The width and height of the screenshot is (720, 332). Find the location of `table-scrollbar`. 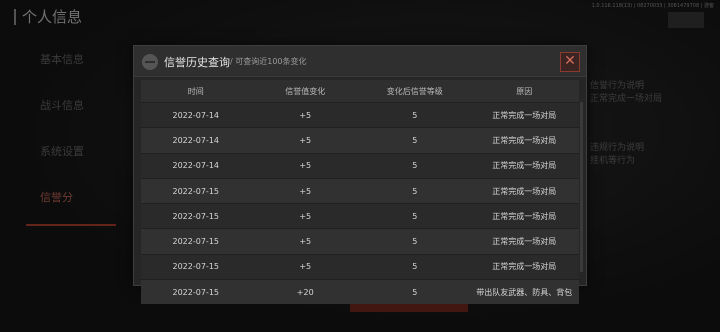

table-scrollbar is located at coordinates (581, 187).